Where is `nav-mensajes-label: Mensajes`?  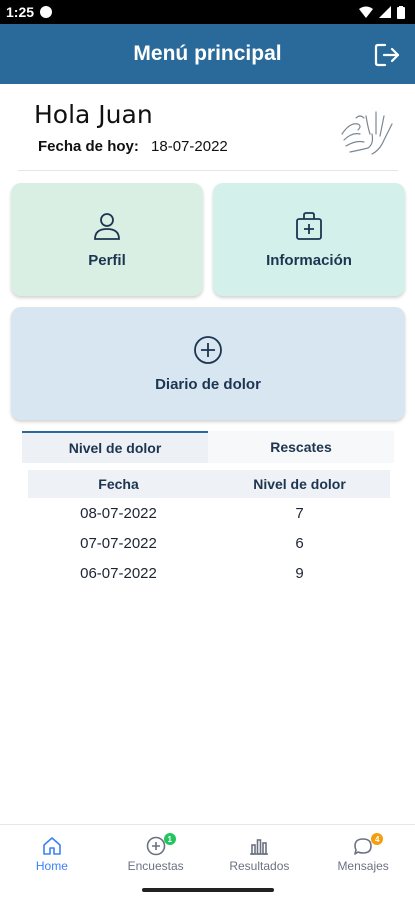 nav-mensajes-label: Mensajes is located at coordinates (363, 865).